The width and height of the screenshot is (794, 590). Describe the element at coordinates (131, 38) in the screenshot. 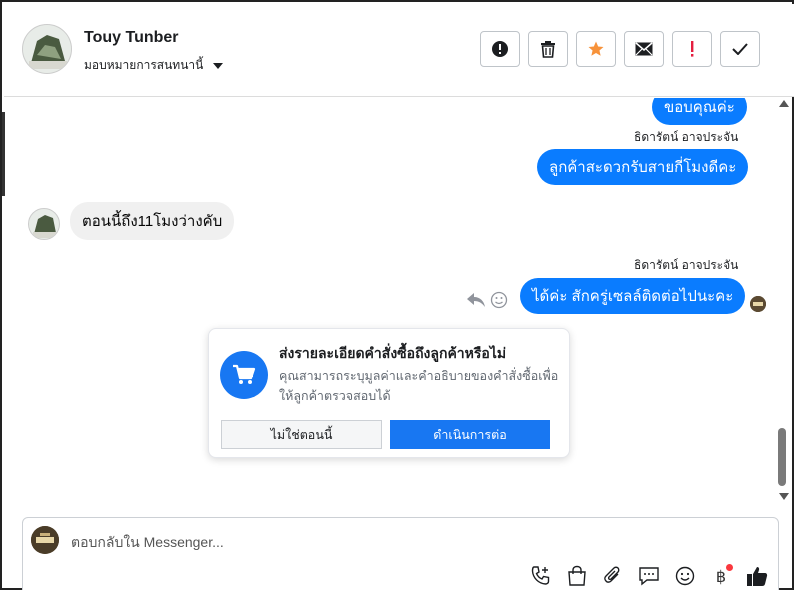

I see `contact-name: Touy Tunber` at that location.